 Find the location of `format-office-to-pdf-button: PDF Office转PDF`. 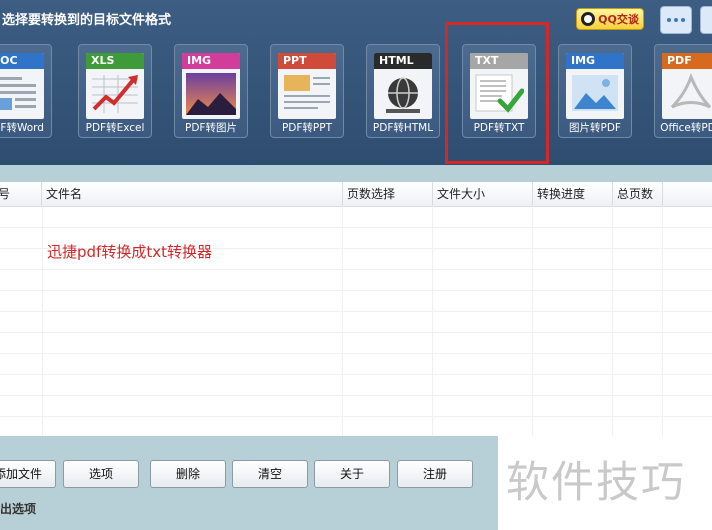

format-office-to-pdf-button: PDF Office转PDF is located at coordinates (683, 91).